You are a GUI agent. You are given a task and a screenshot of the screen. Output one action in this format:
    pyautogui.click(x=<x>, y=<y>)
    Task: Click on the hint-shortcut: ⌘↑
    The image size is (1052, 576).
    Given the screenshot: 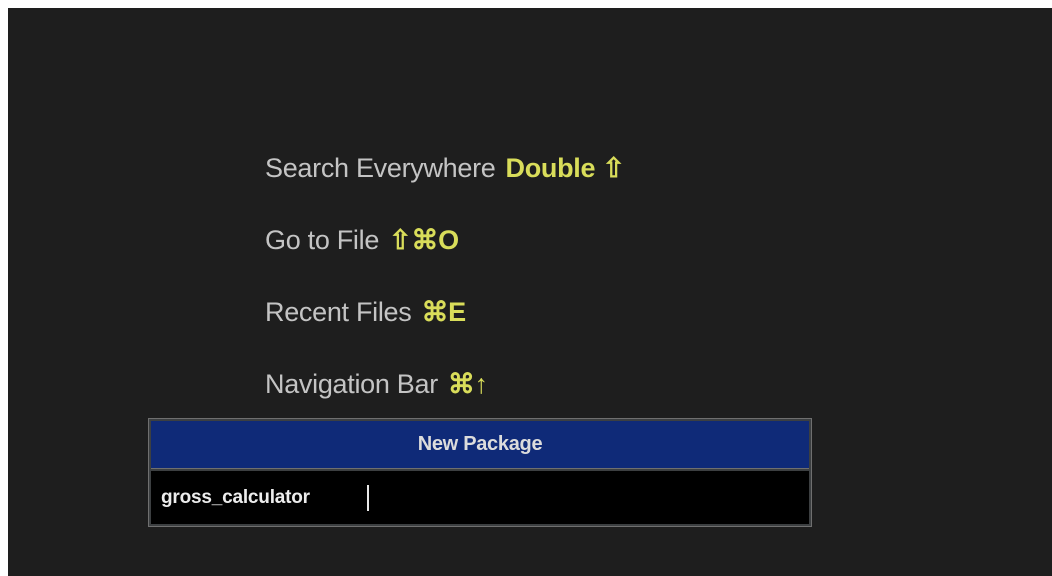 What is the action you would take?
    pyautogui.click(x=467, y=384)
    